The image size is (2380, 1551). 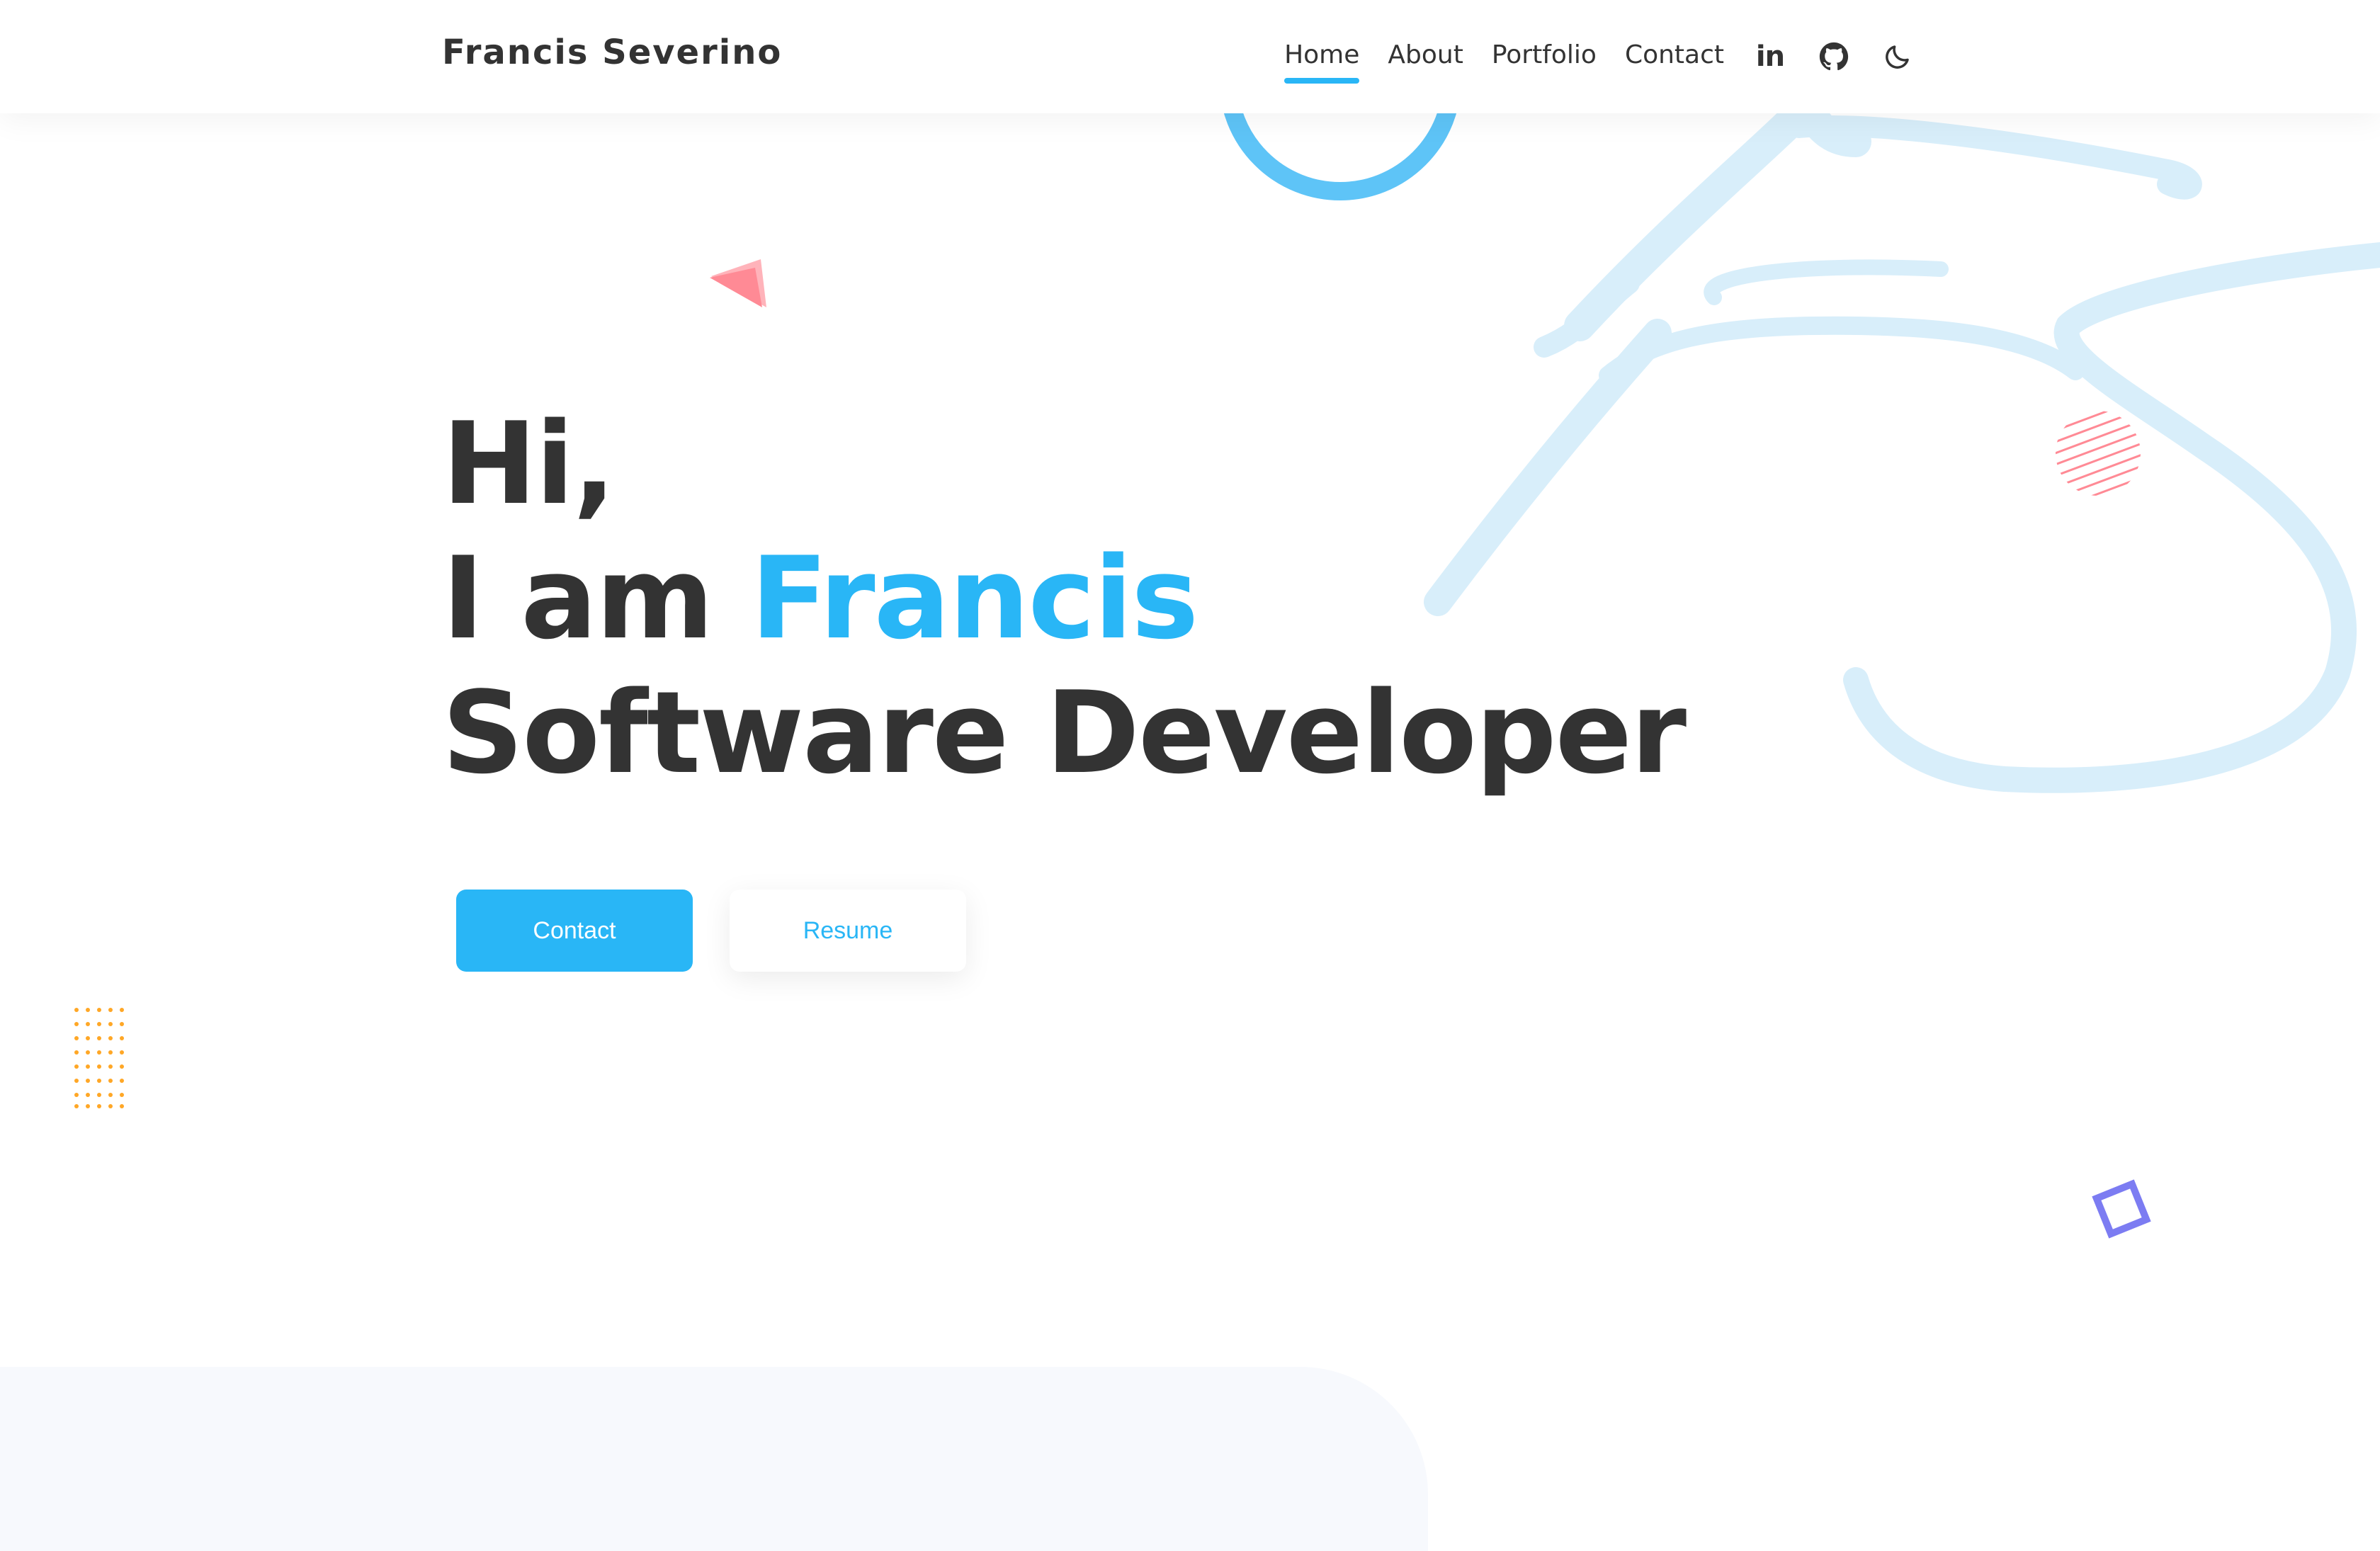 I want to click on resume-button: Resume, so click(x=848, y=931).